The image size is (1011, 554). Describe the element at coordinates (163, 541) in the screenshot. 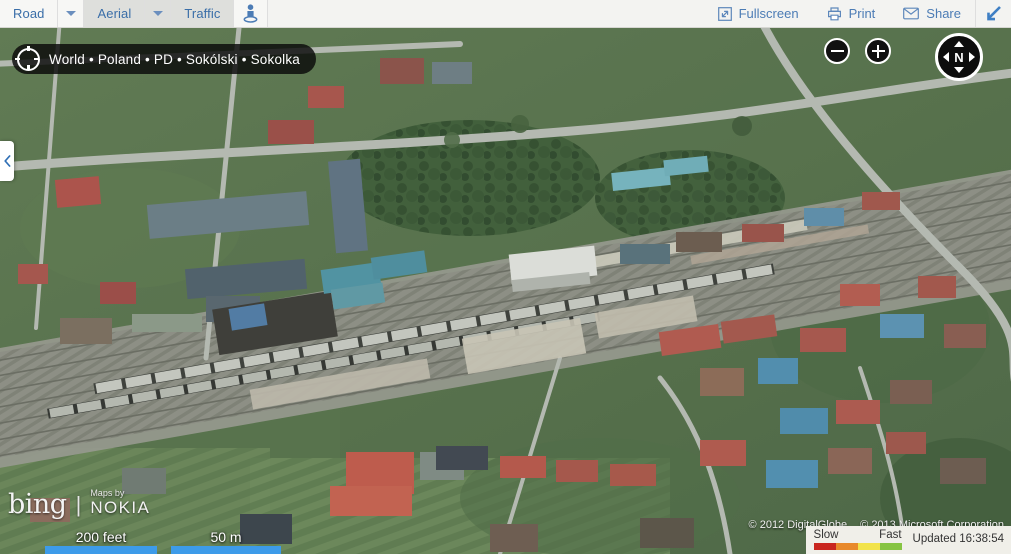

I see `scale-bars: 200 feet 50 m` at that location.